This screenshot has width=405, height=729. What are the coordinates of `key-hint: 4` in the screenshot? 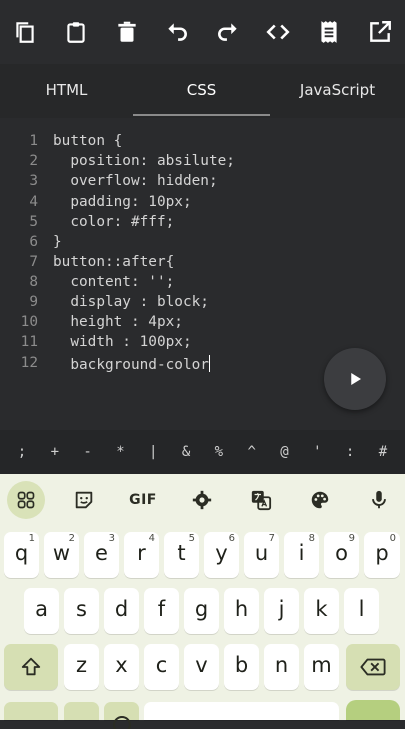 It's located at (151, 538).